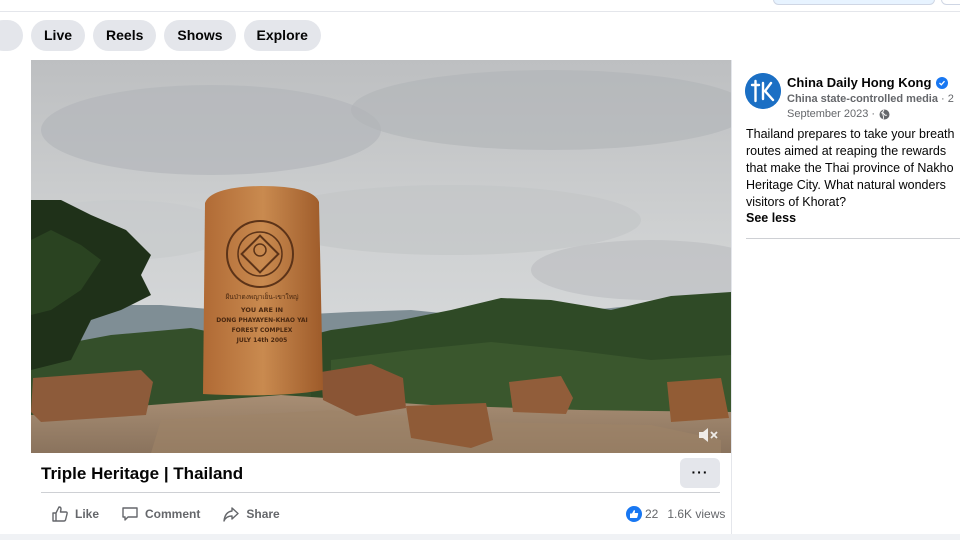 This screenshot has height=540, width=960. Describe the element at coordinates (846, 151) in the screenshot. I see `description-line: routes aimed at reaping the rewards` at that location.